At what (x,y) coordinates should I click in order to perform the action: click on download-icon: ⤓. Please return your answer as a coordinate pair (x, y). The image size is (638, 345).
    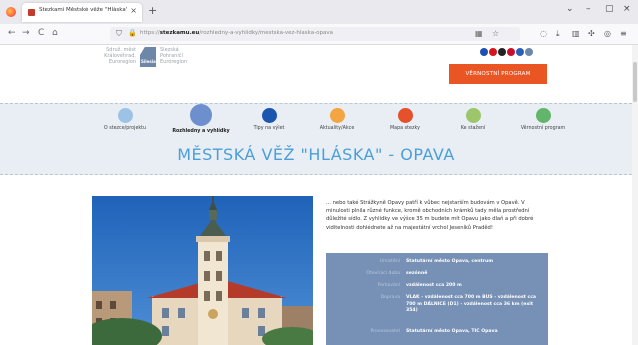
    Looking at the image, I should click on (558, 34).